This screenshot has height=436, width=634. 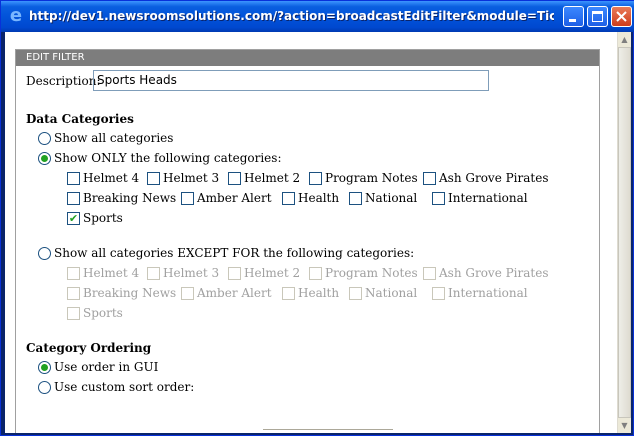 What do you see at coordinates (624, 39) in the screenshot?
I see `scroll-up-arrow-icon: ▲` at bounding box center [624, 39].